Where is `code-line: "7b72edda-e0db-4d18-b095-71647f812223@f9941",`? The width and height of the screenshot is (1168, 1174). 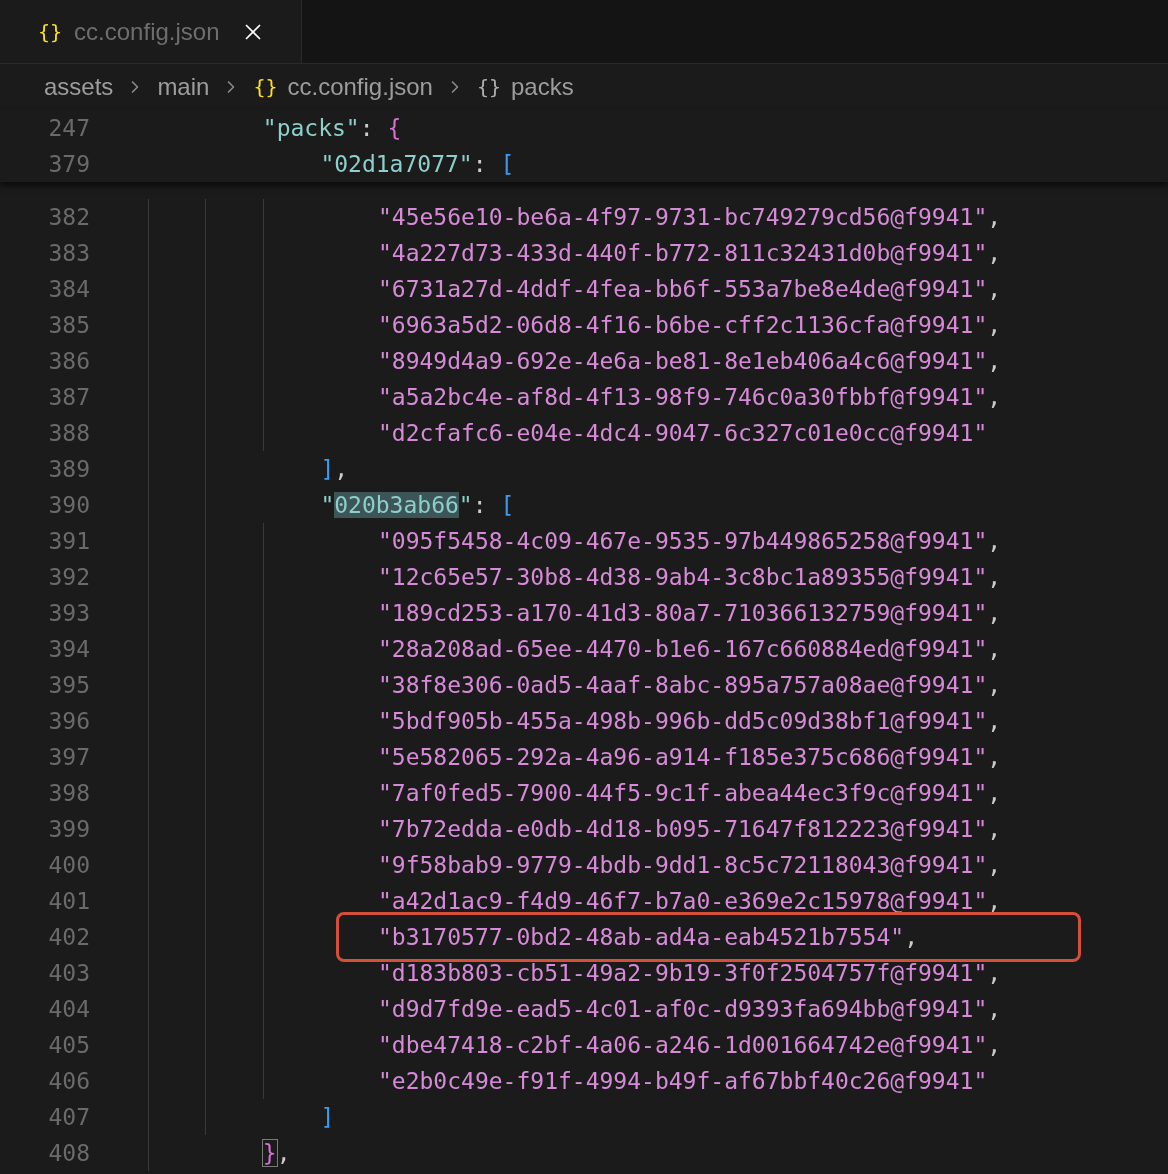 code-line: "7b72edda-e0db-4d18-b095-71647f812223@f9941", is located at coordinates (689, 829).